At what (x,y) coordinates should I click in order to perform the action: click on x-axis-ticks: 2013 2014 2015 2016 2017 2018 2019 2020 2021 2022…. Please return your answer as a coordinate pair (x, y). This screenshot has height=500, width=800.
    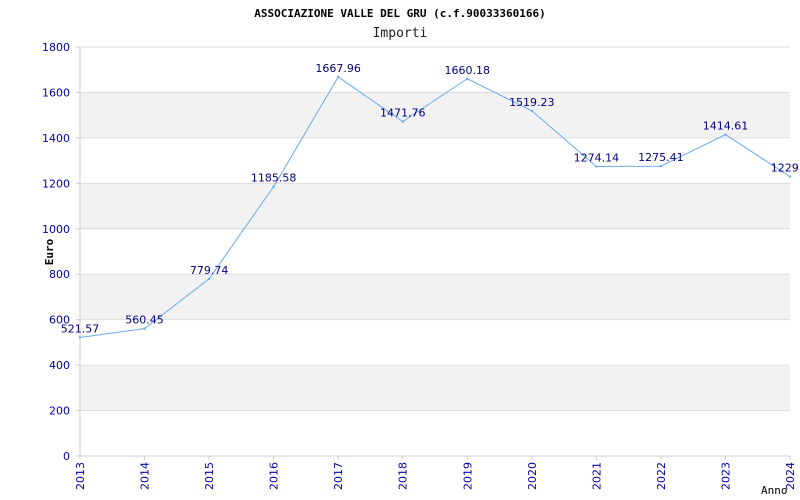
    Looking at the image, I should click on (435, 473).